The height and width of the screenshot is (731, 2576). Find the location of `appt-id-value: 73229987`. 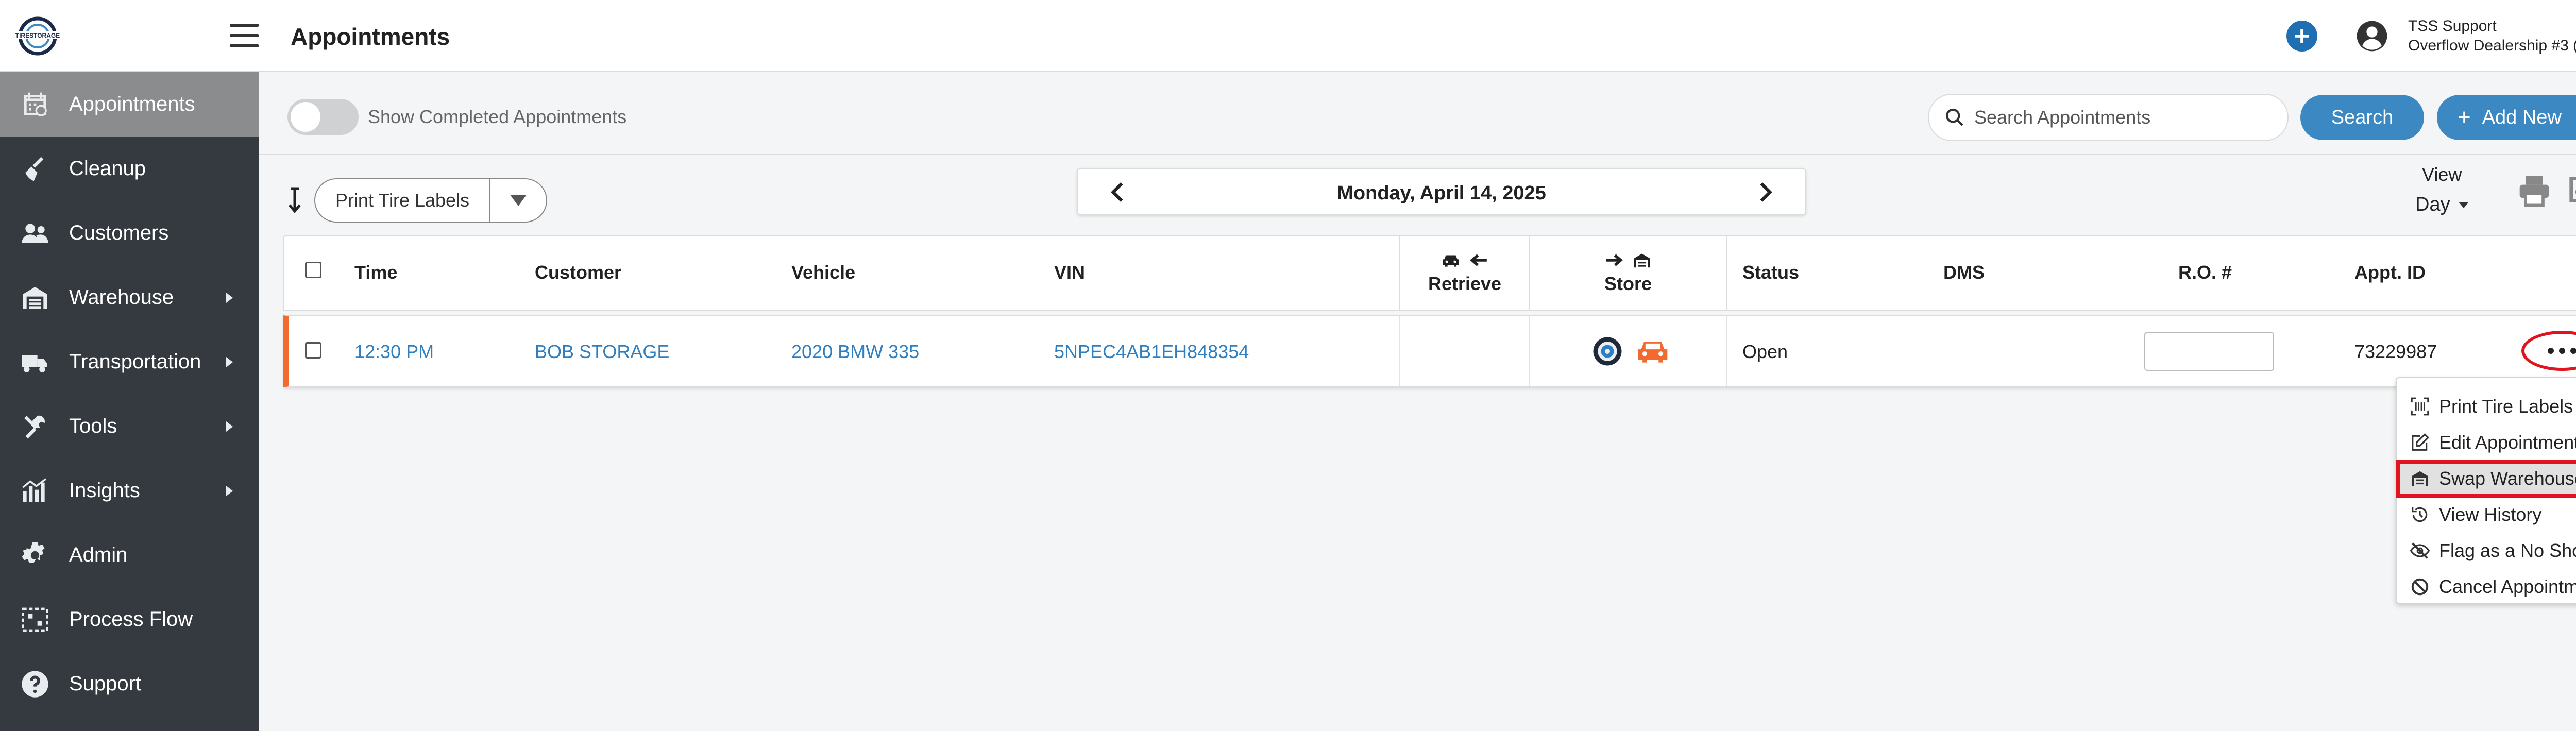

appt-id-value: 73229987 is located at coordinates (2395, 351).